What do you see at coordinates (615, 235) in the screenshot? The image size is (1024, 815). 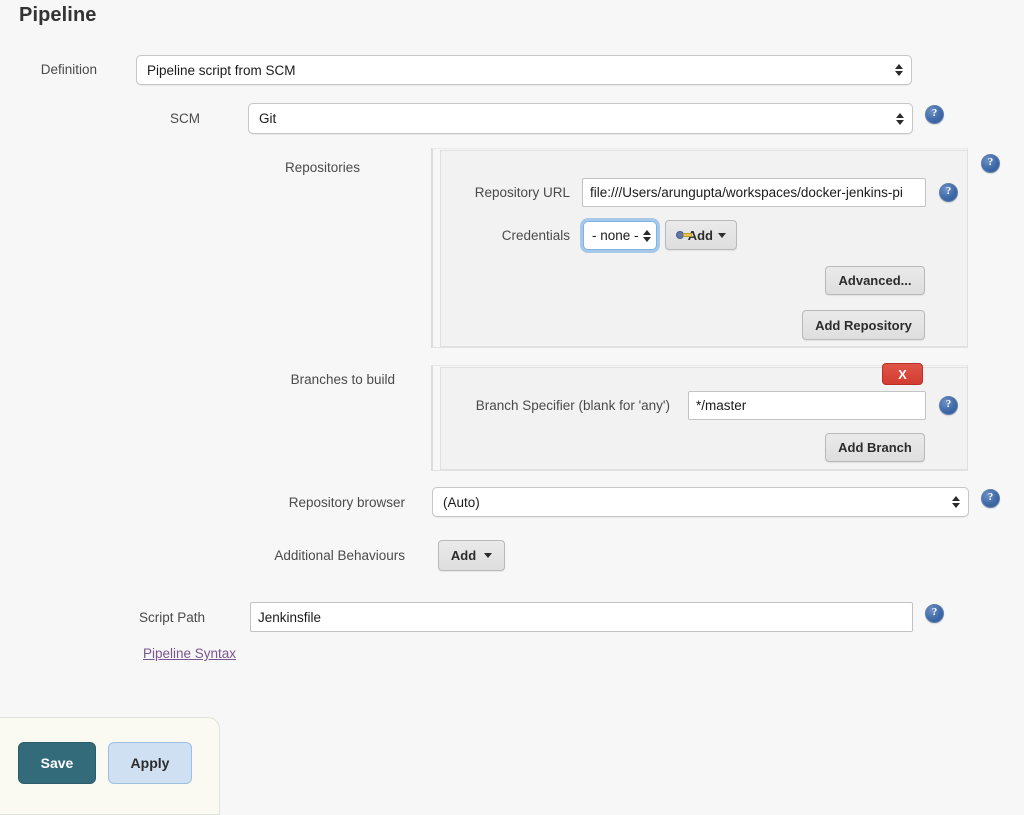 I see `credentials-select-value: - none -` at bounding box center [615, 235].